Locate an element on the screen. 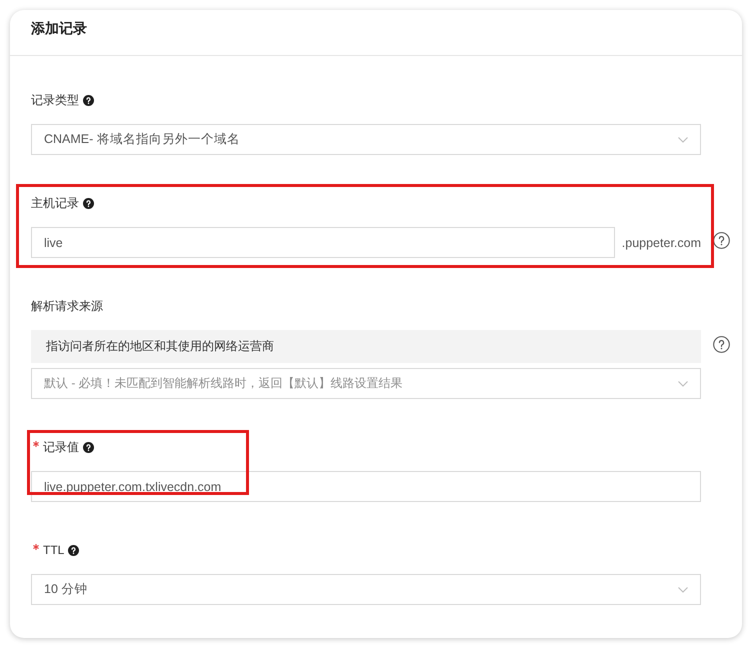 The width and height of the screenshot is (752, 649). field-label: 主机记录 is located at coordinates (55, 203).